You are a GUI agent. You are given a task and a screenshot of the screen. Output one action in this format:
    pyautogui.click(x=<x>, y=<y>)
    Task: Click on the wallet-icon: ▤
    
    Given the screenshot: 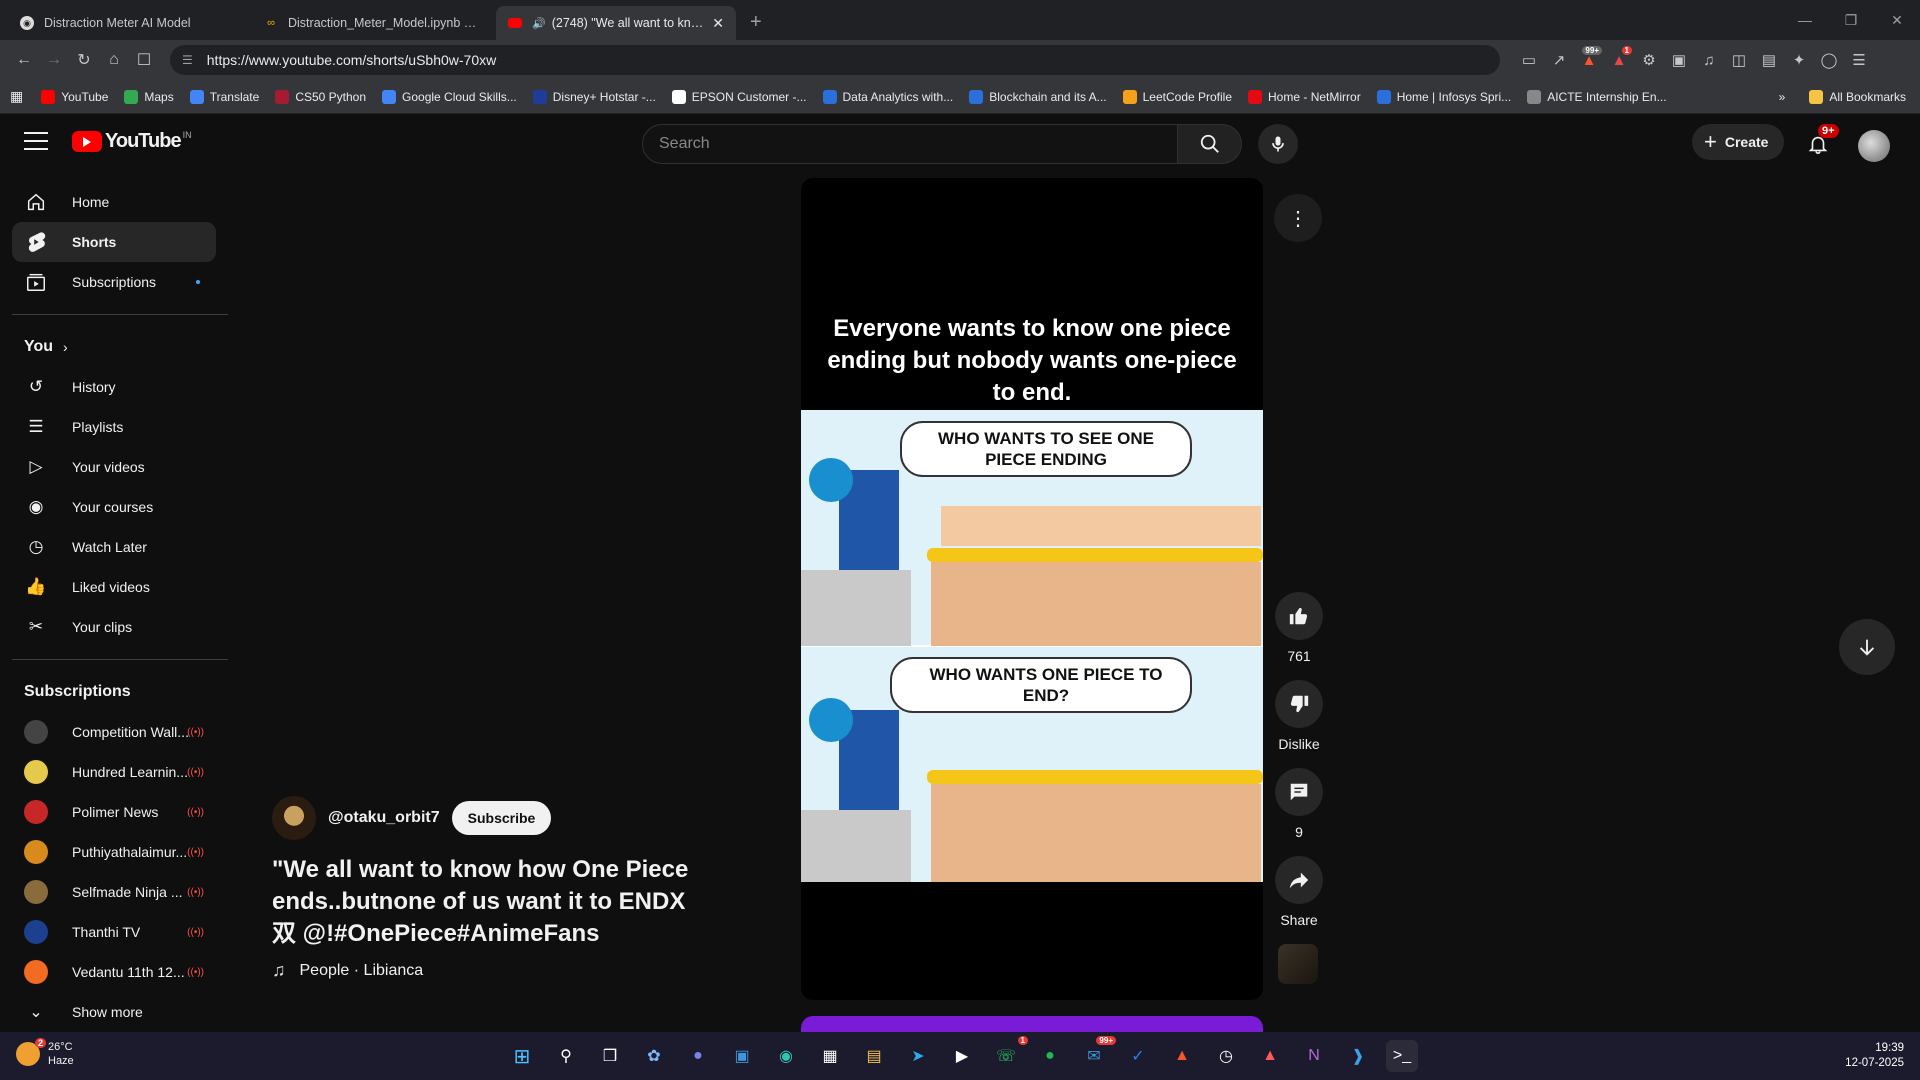 What is the action you would take?
    pyautogui.click(x=1769, y=60)
    